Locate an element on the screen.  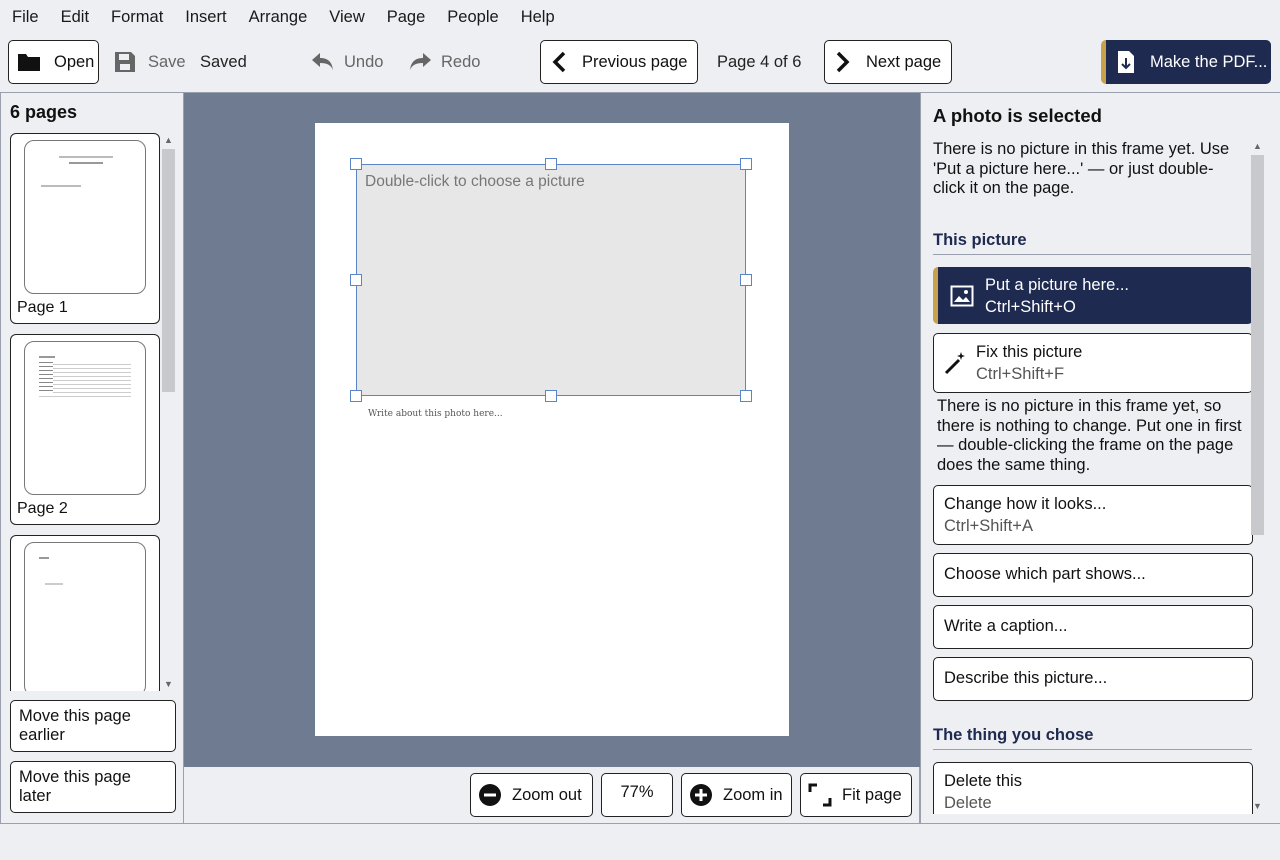
resize-handle-bottom is located at coordinates (551, 396).